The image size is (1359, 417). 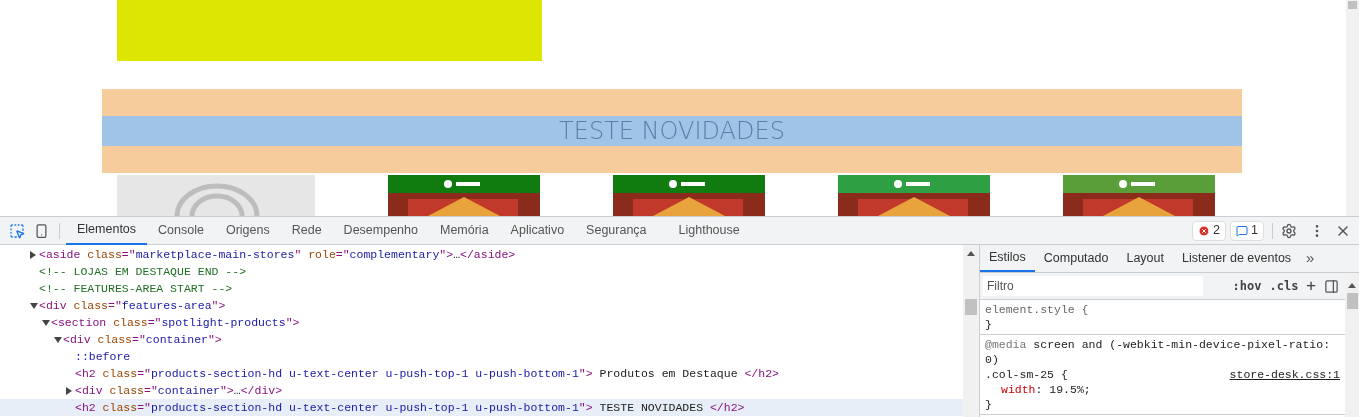 What do you see at coordinates (142, 339) in the screenshot?
I see `dom-code: <div class="container">` at bounding box center [142, 339].